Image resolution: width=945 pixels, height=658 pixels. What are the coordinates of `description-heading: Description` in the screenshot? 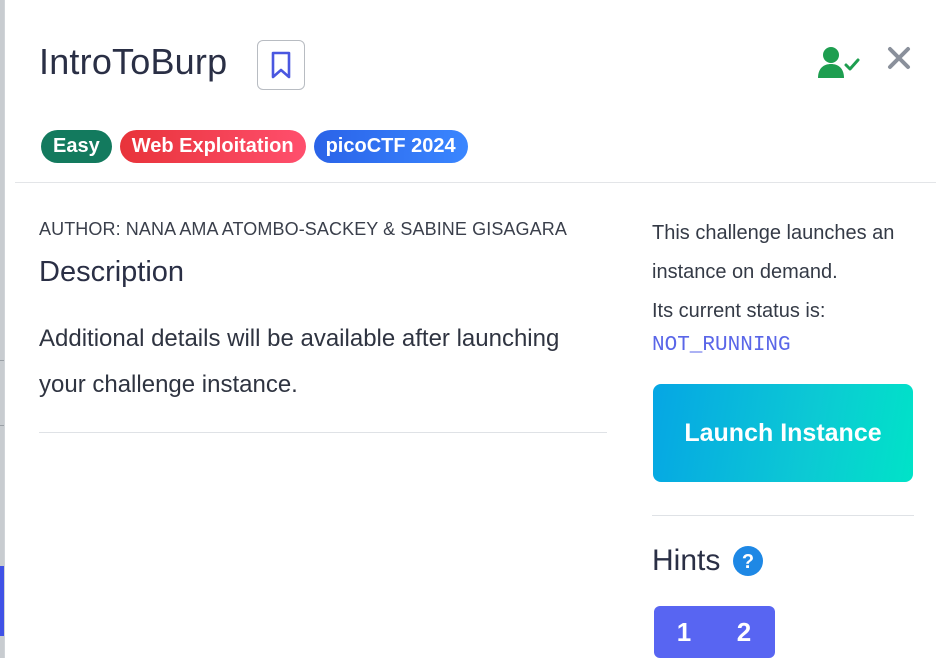 It's located at (112, 272).